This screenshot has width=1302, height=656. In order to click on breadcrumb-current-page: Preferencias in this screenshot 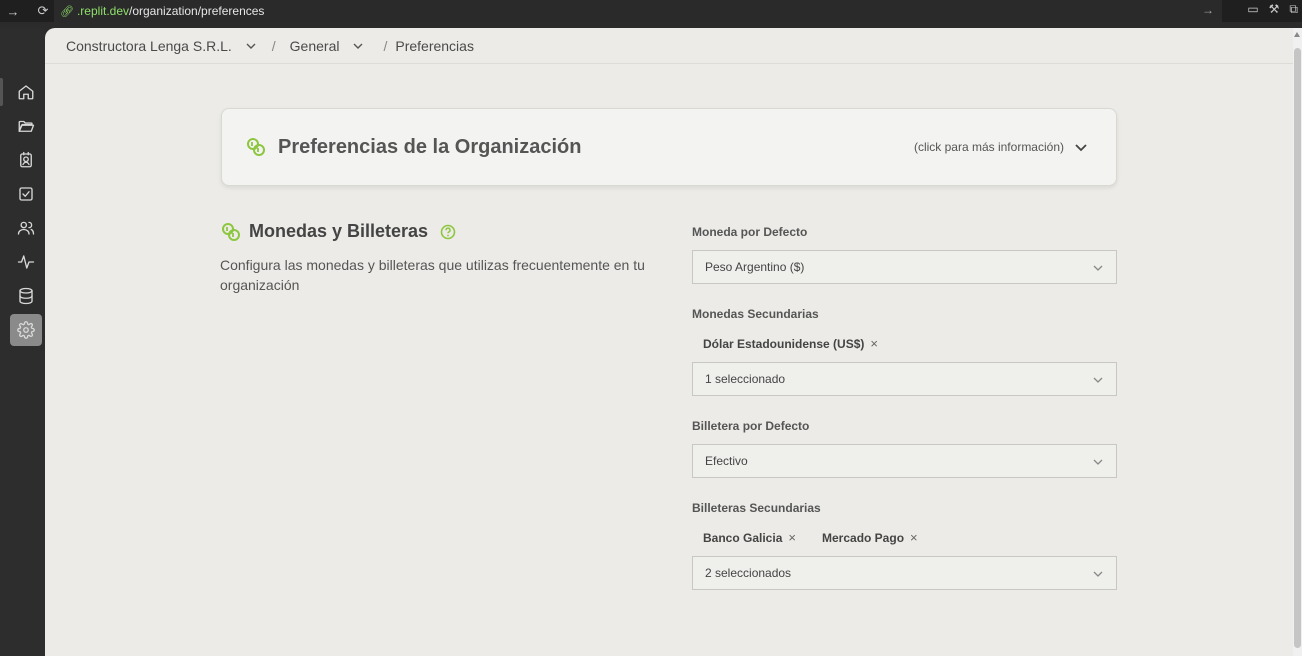, I will do `click(434, 45)`.